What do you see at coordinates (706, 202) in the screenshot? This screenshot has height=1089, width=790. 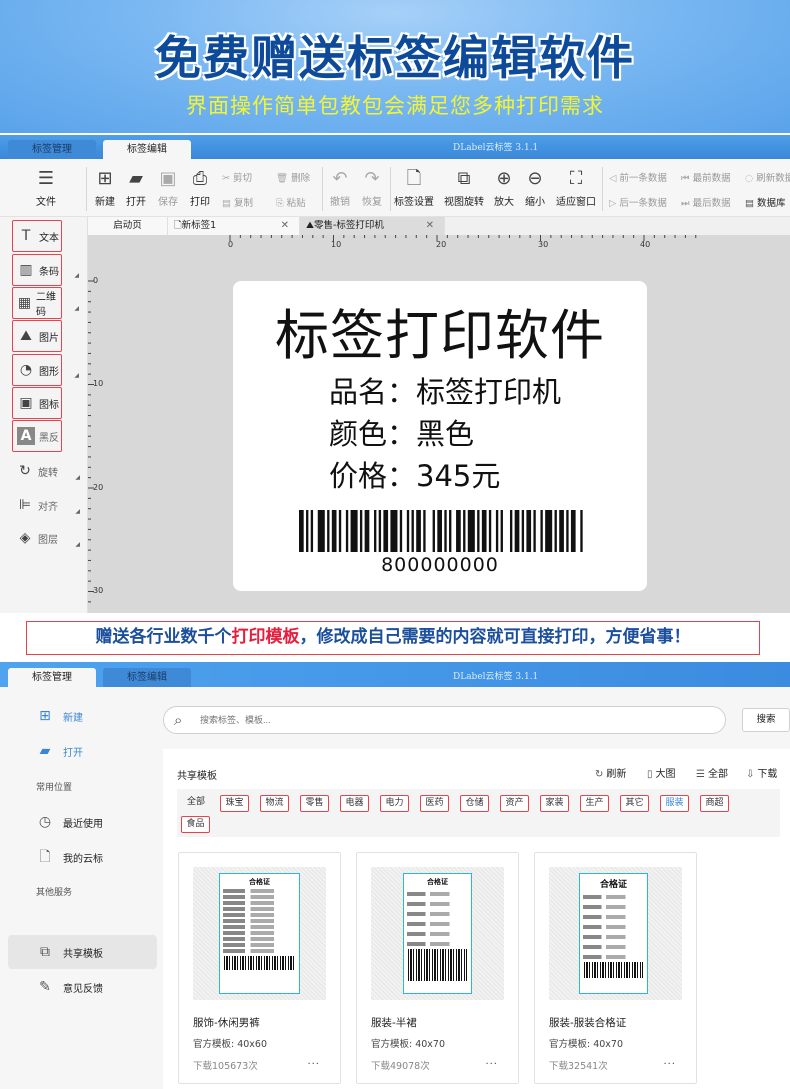 I see `last-record-button: ⏭ 最后数据` at bounding box center [706, 202].